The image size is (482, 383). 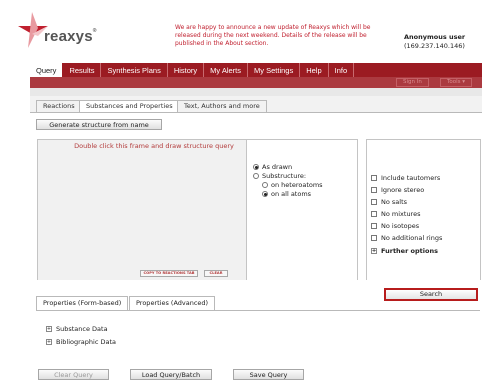 I want to click on as-drawn-option: As drawn, so click(x=272, y=167).